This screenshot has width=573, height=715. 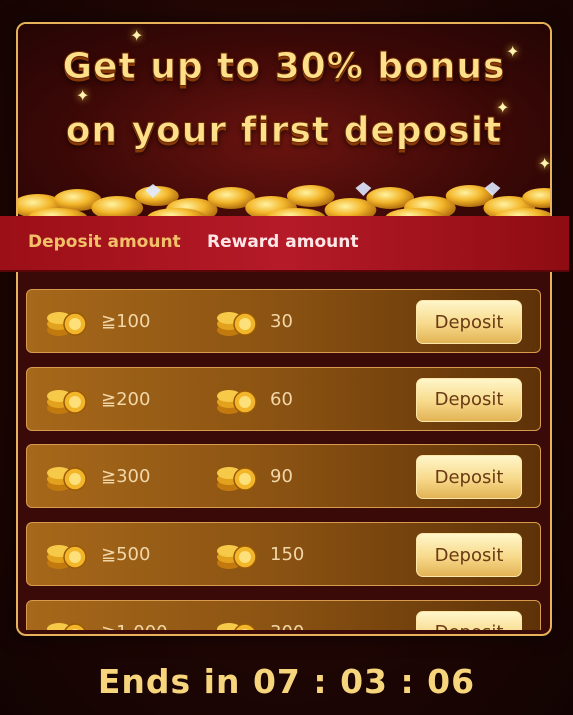 I want to click on banner-subheadline: on your first deposit, so click(x=284, y=131).